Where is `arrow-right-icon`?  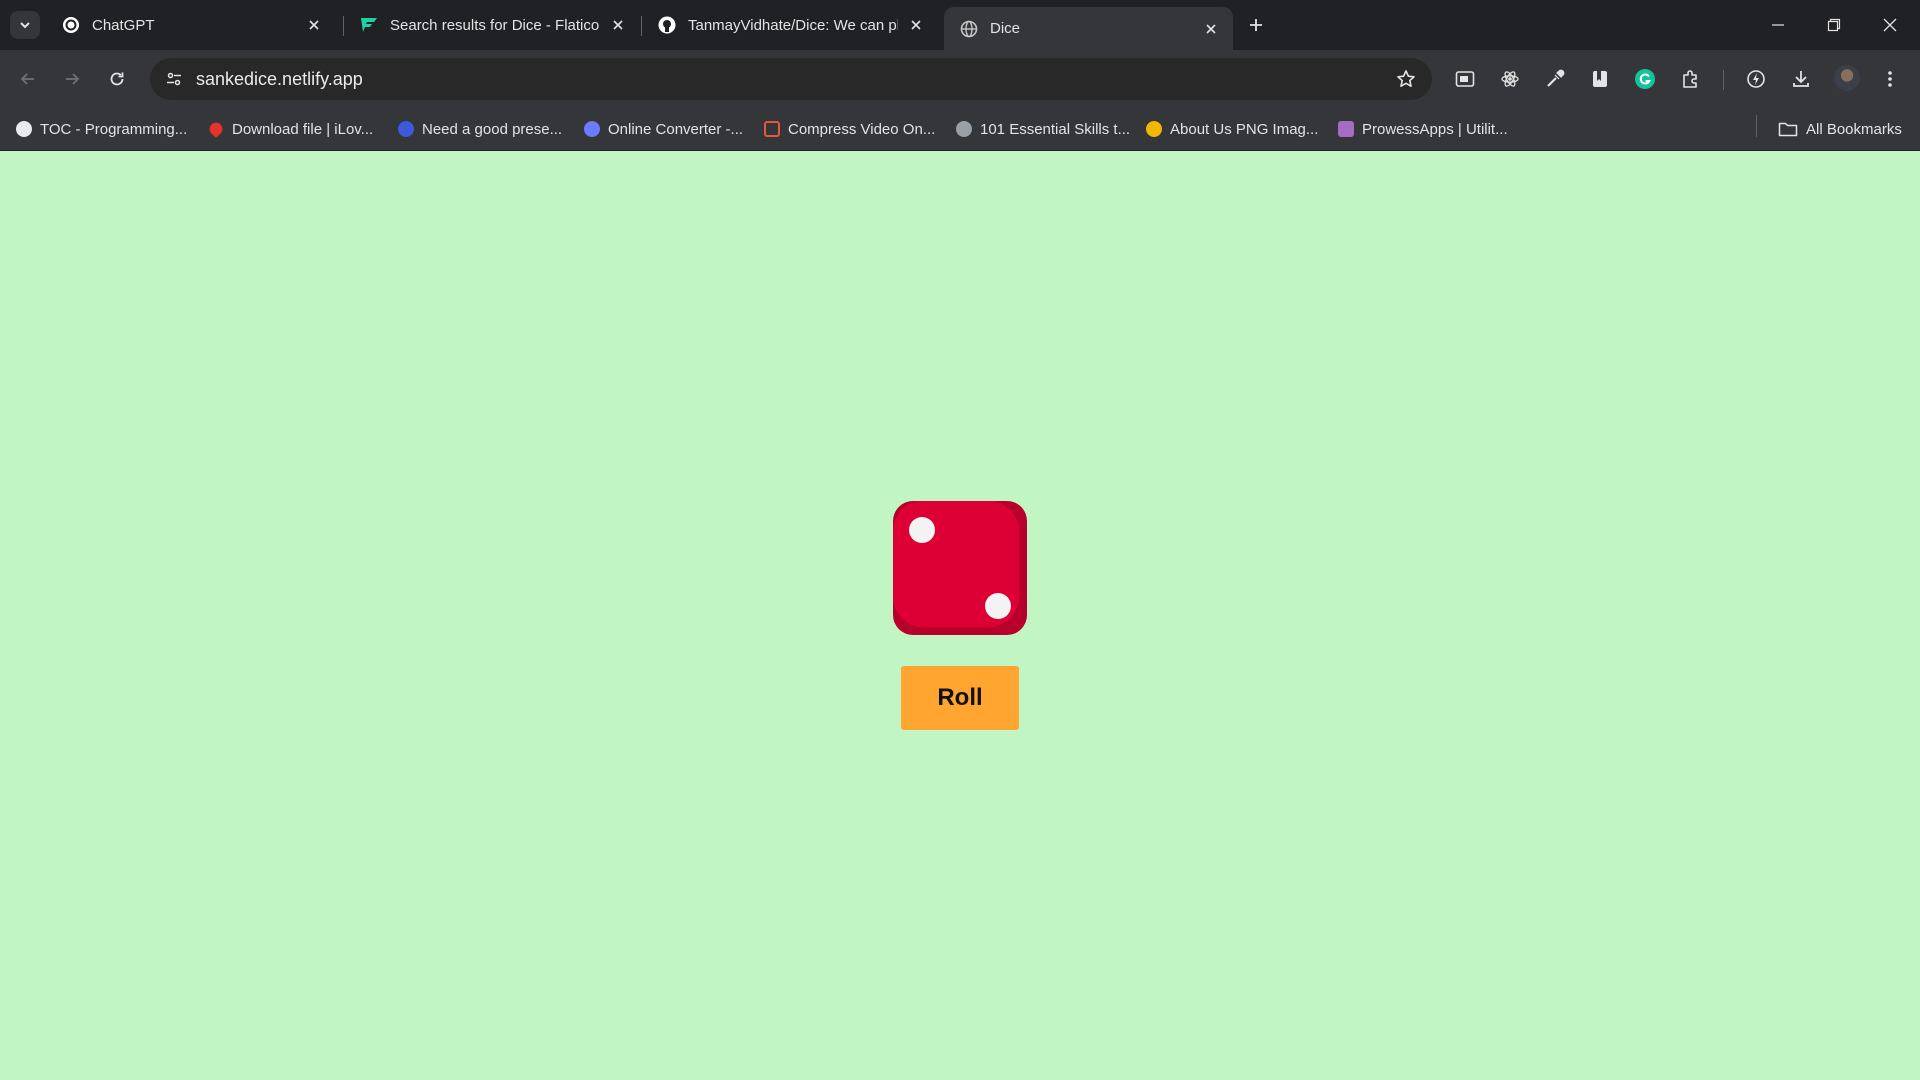
arrow-right-icon is located at coordinates (73, 79).